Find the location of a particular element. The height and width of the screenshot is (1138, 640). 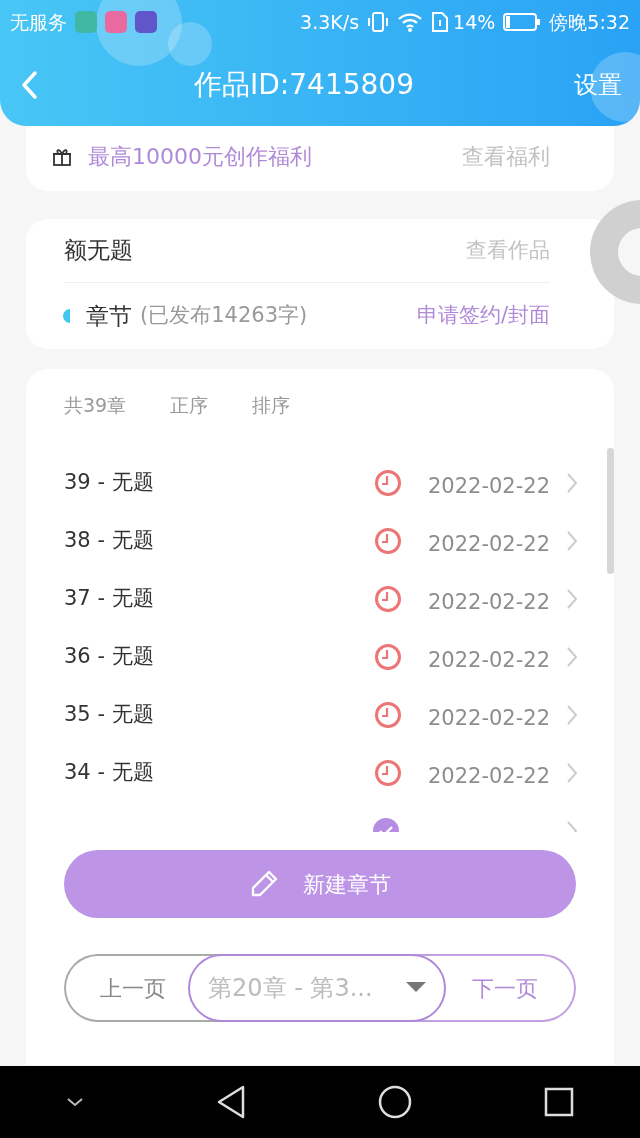

chapter-title: 37 - 无题 is located at coordinates (109, 598).